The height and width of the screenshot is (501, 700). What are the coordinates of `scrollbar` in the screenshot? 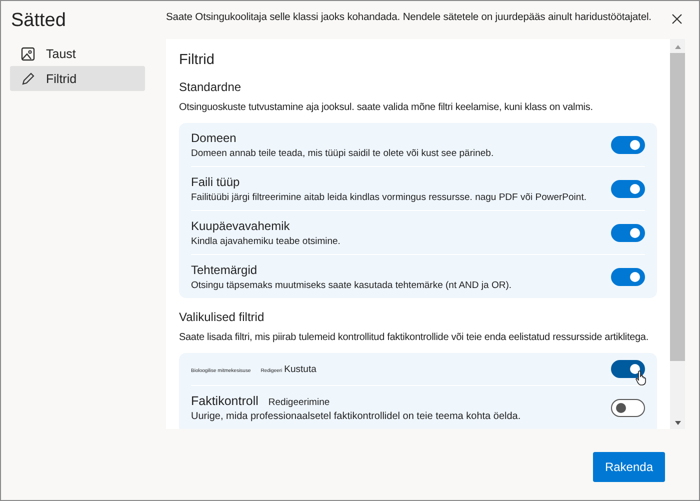 It's located at (677, 234).